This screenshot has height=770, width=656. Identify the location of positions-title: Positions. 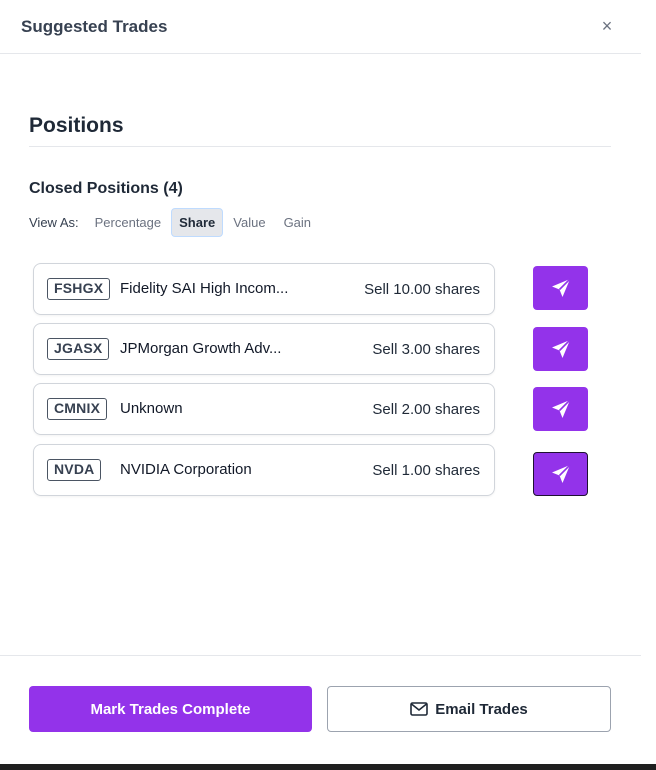
(76, 125).